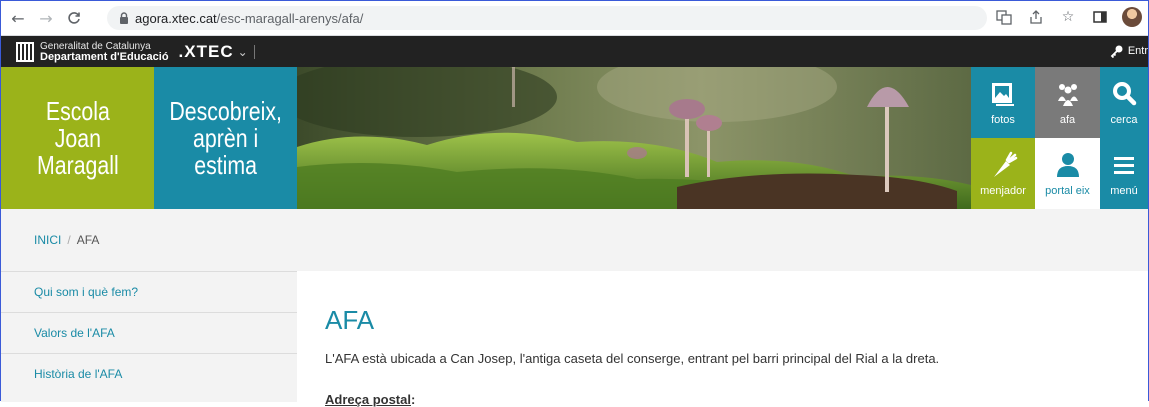 The width and height of the screenshot is (1149, 407). What do you see at coordinates (1137, 51) in the screenshot?
I see `login-label: Entr` at bounding box center [1137, 51].